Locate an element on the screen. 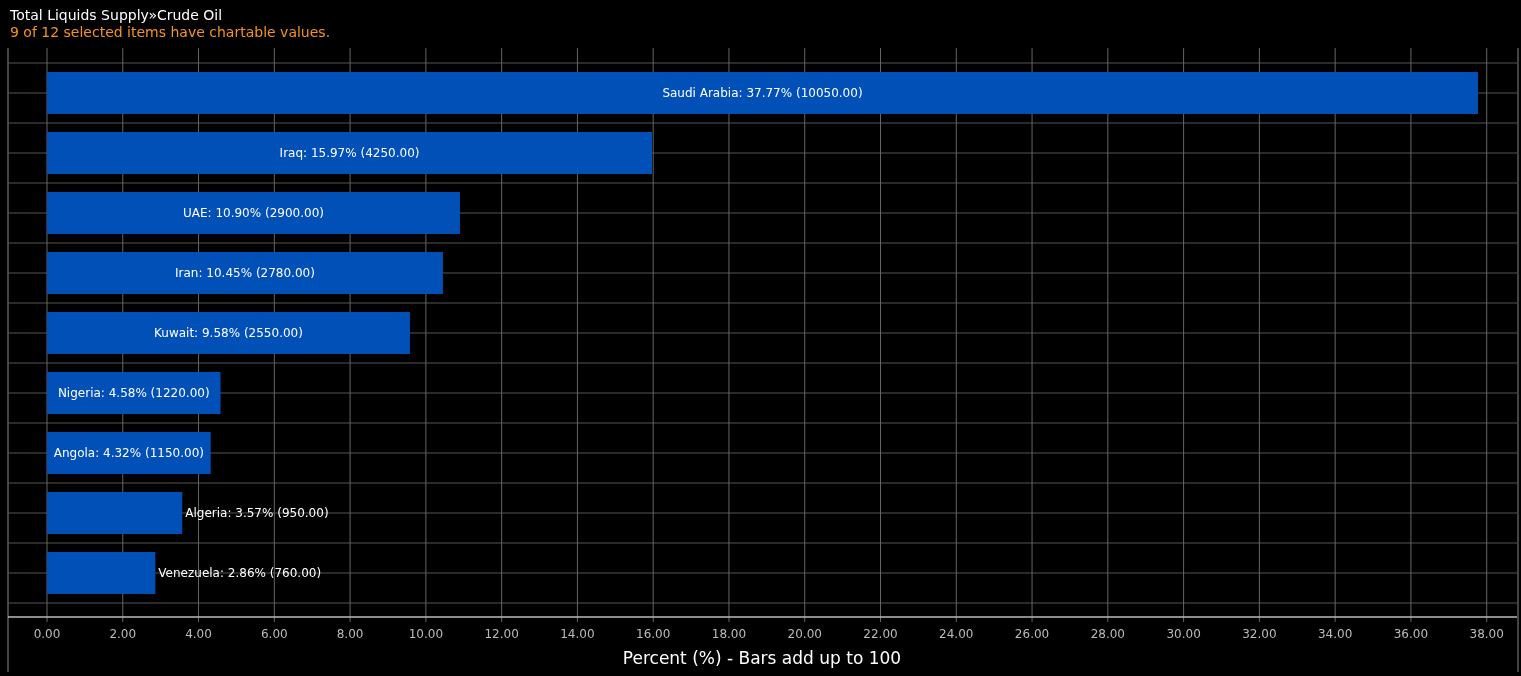 Image resolution: width=1521 pixels, height=676 pixels. bar-label: Nigeria: 4.58% (1220.00) is located at coordinates (133, 393).